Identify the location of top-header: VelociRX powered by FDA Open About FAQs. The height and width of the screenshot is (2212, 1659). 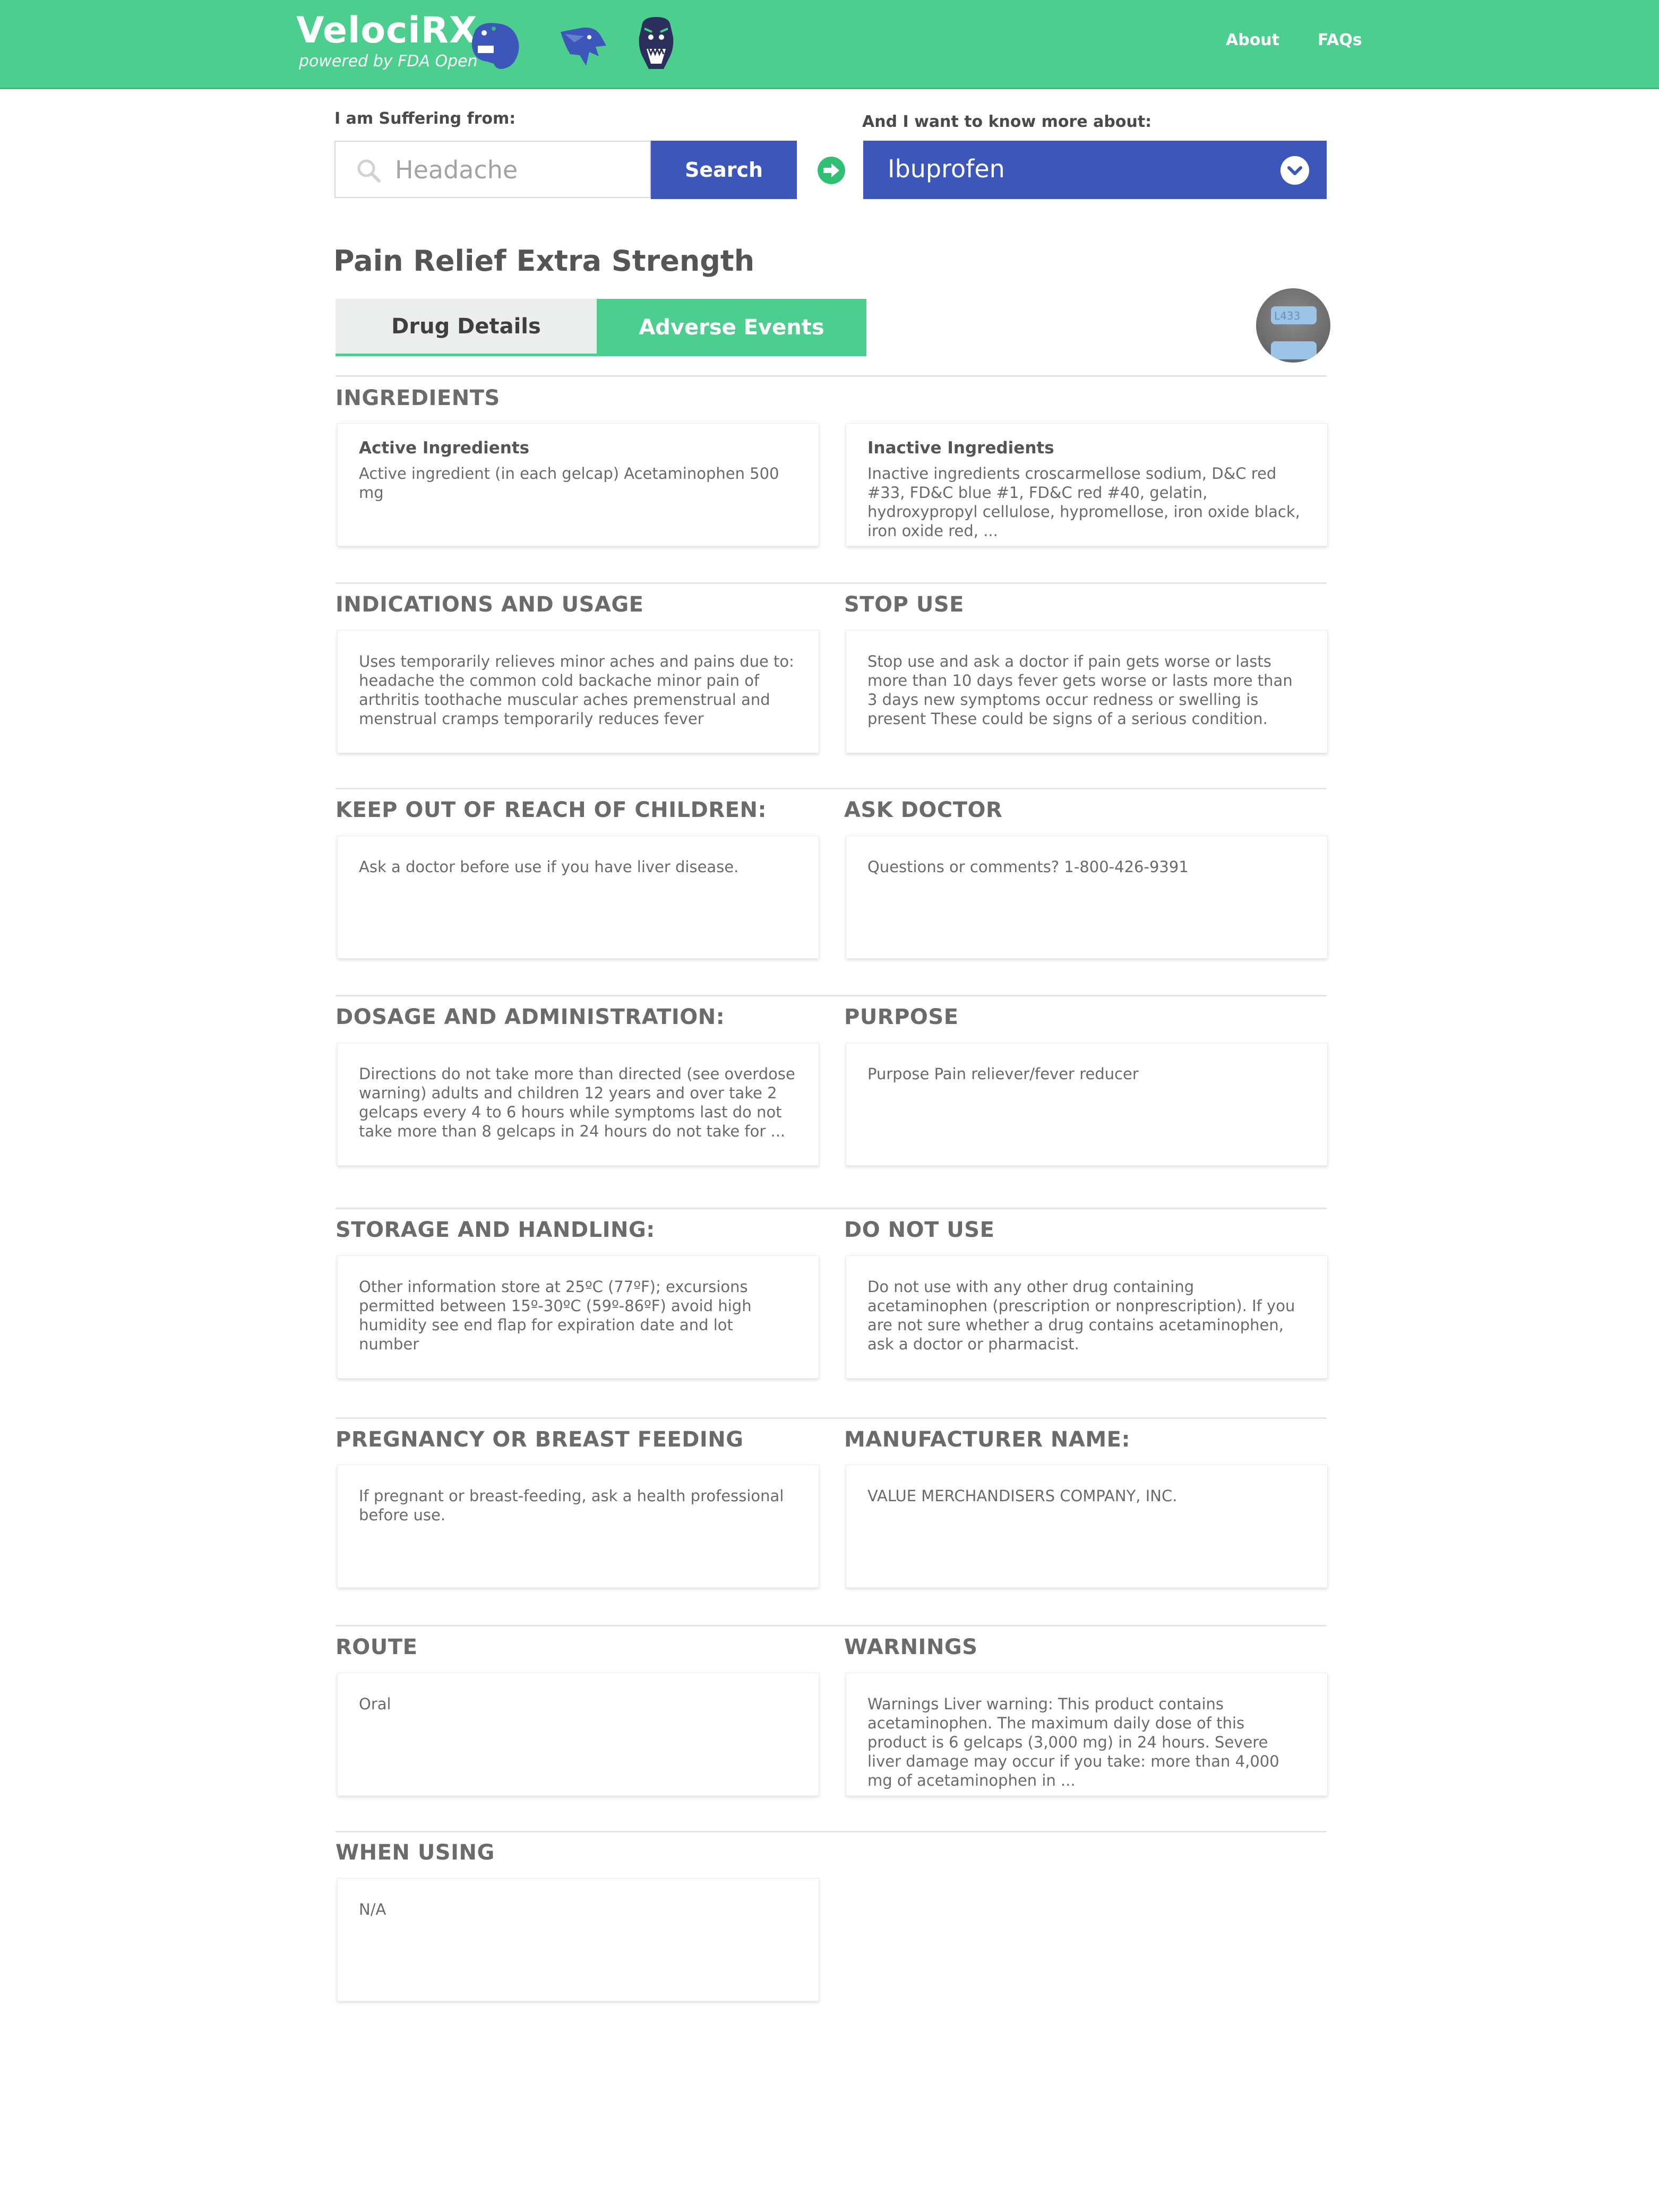
(829, 44).